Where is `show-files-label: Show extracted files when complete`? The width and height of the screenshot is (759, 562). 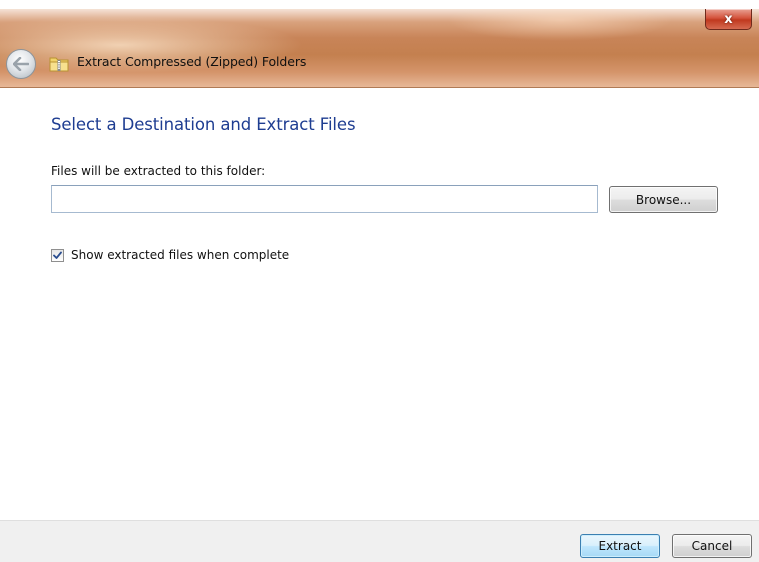 show-files-label: Show extracted files when complete is located at coordinates (180, 255).